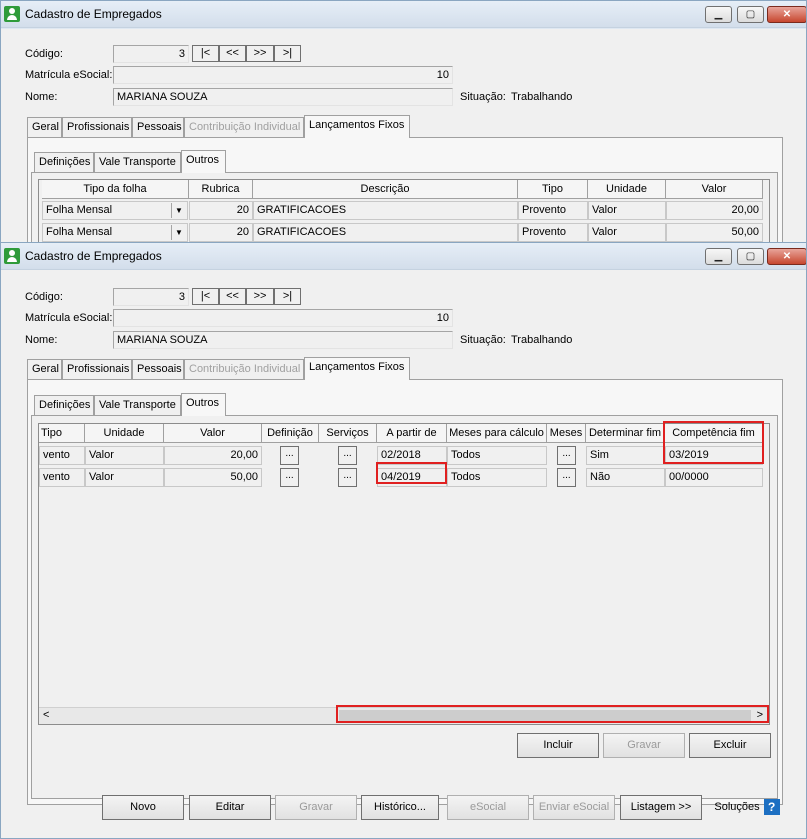 This screenshot has height=839, width=807. What do you see at coordinates (644, 745) in the screenshot?
I see `gravar-grid-button: Gravar` at bounding box center [644, 745].